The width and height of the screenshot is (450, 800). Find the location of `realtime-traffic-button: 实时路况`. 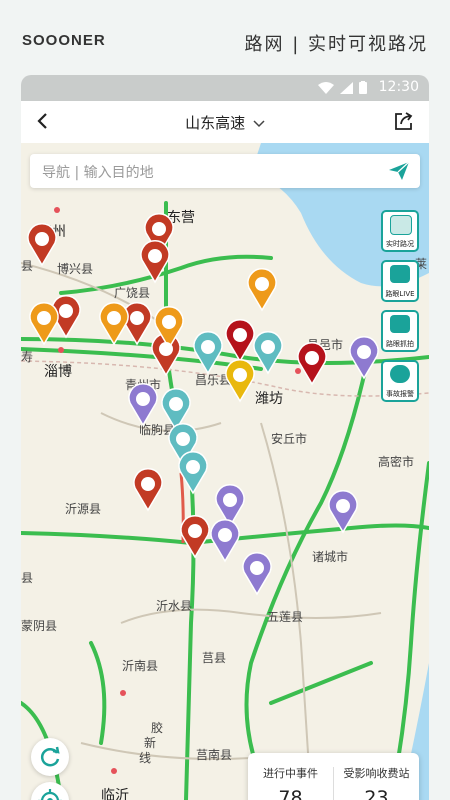

realtime-traffic-button: 实时路况 is located at coordinates (400, 231).